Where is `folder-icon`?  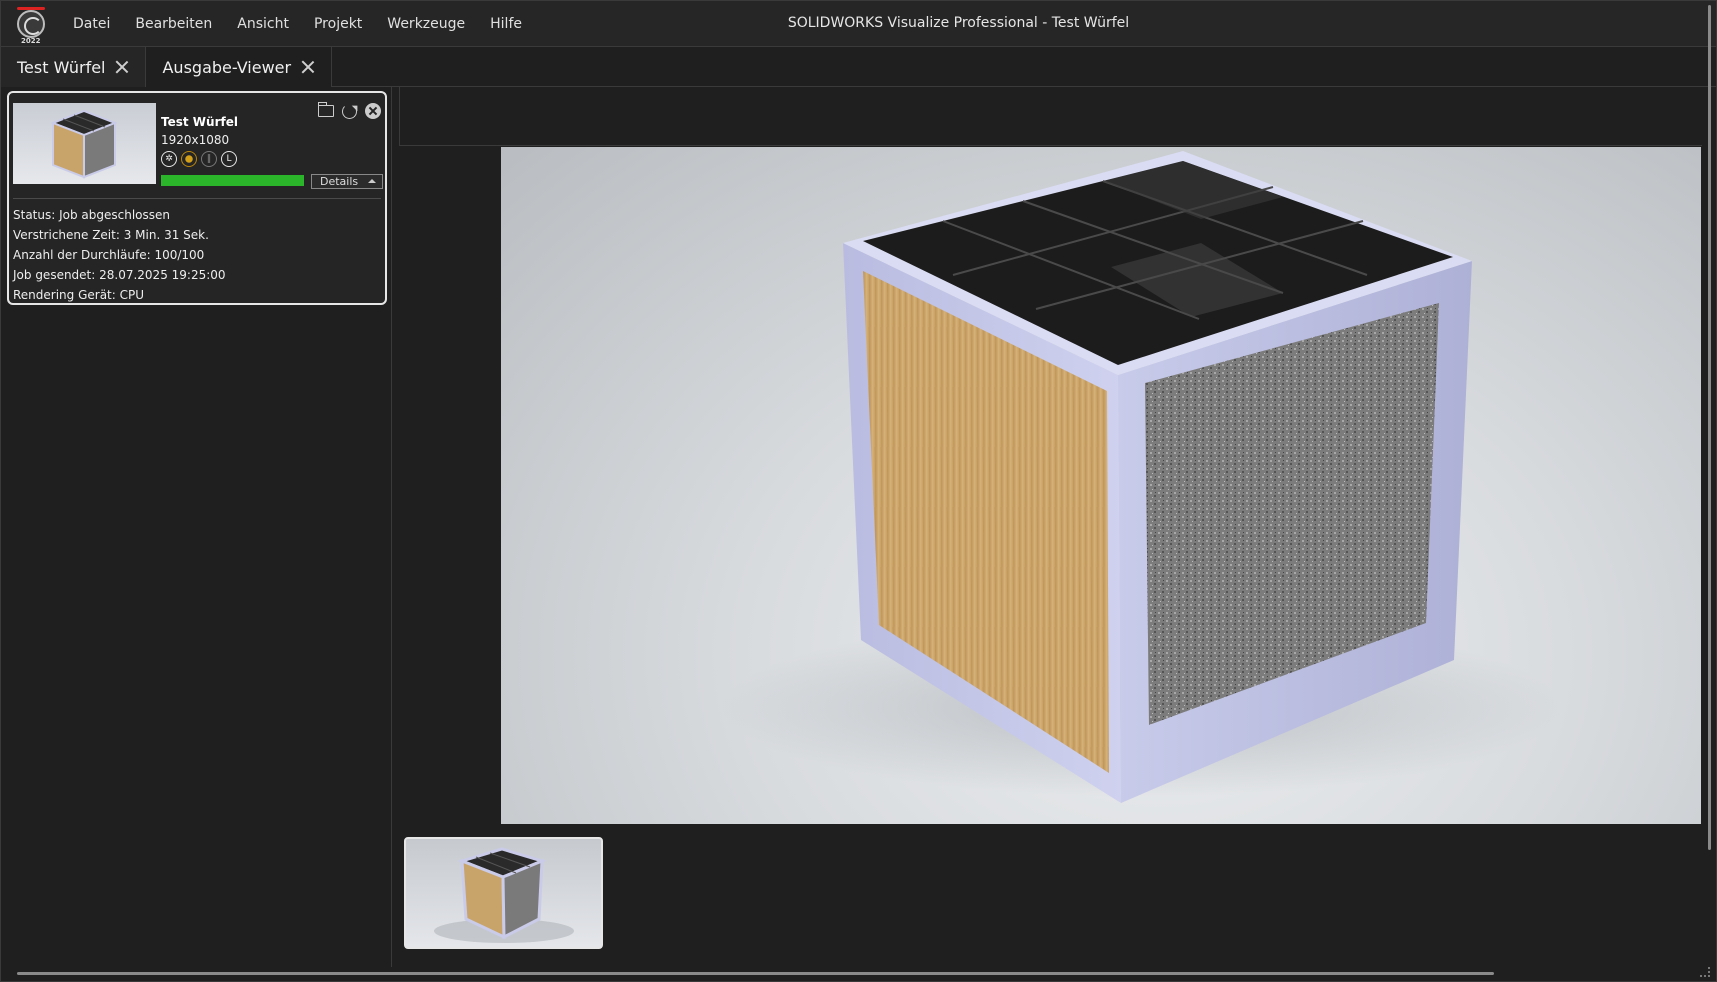
folder-icon is located at coordinates (326, 109).